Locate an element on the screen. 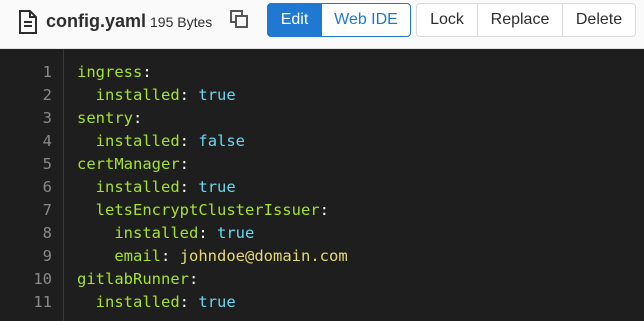  yaml-key: certManager is located at coordinates (128, 164).